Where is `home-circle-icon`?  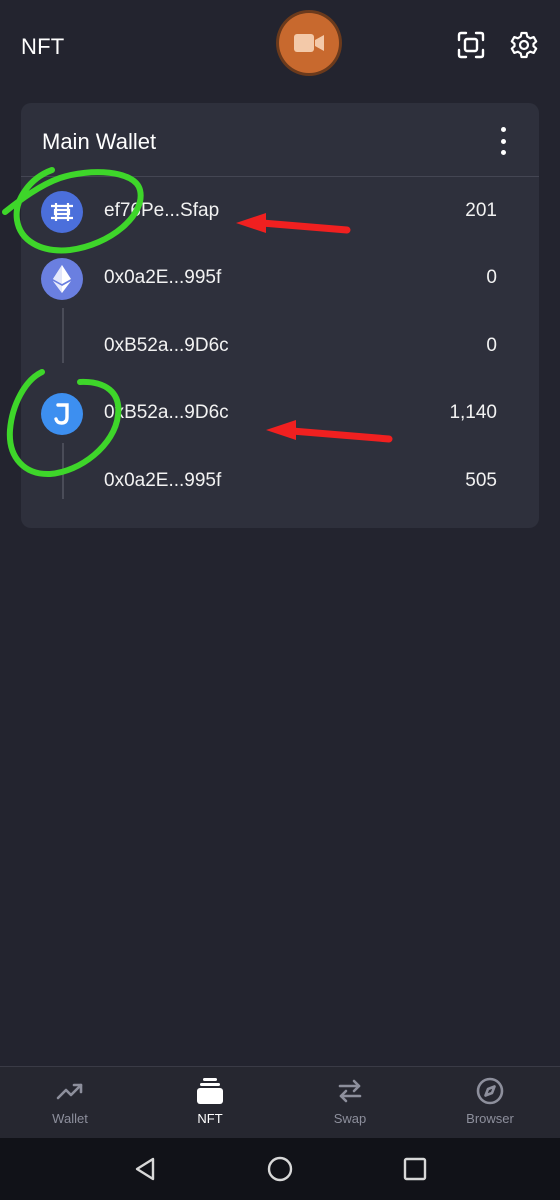 home-circle-icon is located at coordinates (280, 1169).